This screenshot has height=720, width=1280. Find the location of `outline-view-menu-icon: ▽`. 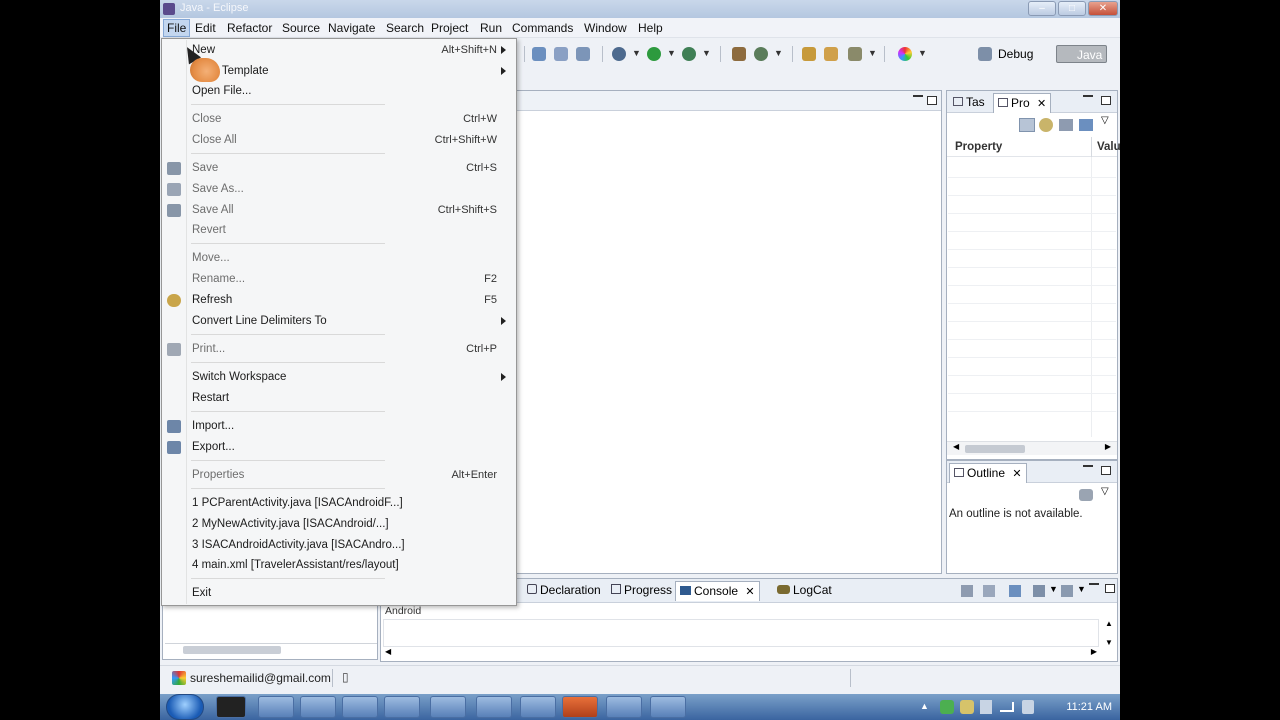

outline-view-menu-icon: ▽ is located at coordinates (1105, 491).